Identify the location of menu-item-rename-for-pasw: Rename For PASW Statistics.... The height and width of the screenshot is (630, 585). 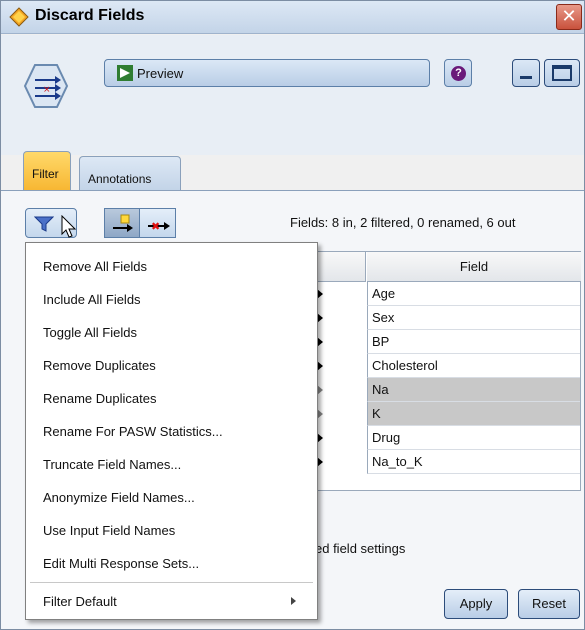
(171, 431).